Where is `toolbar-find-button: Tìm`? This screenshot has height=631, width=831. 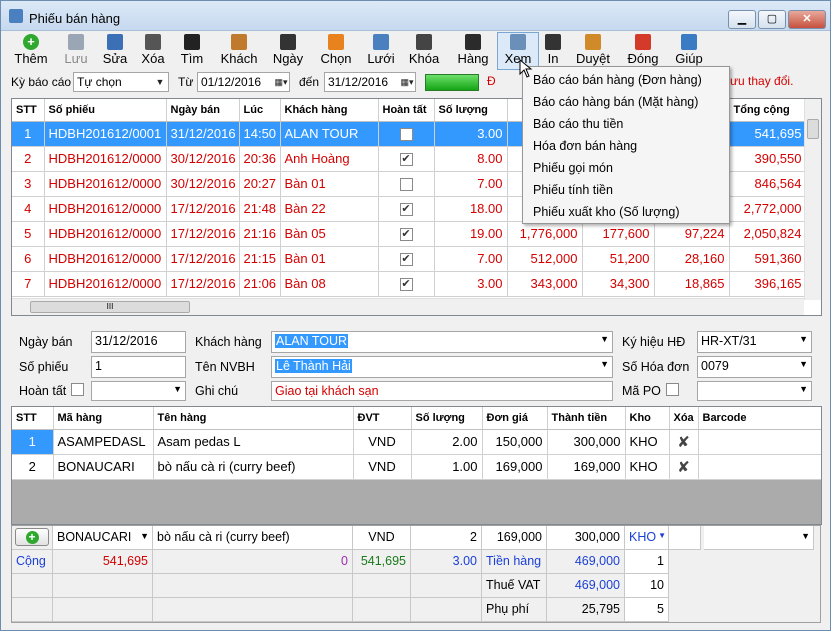 toolbar-find-button: Tìm is located at coordinates (192, 51).